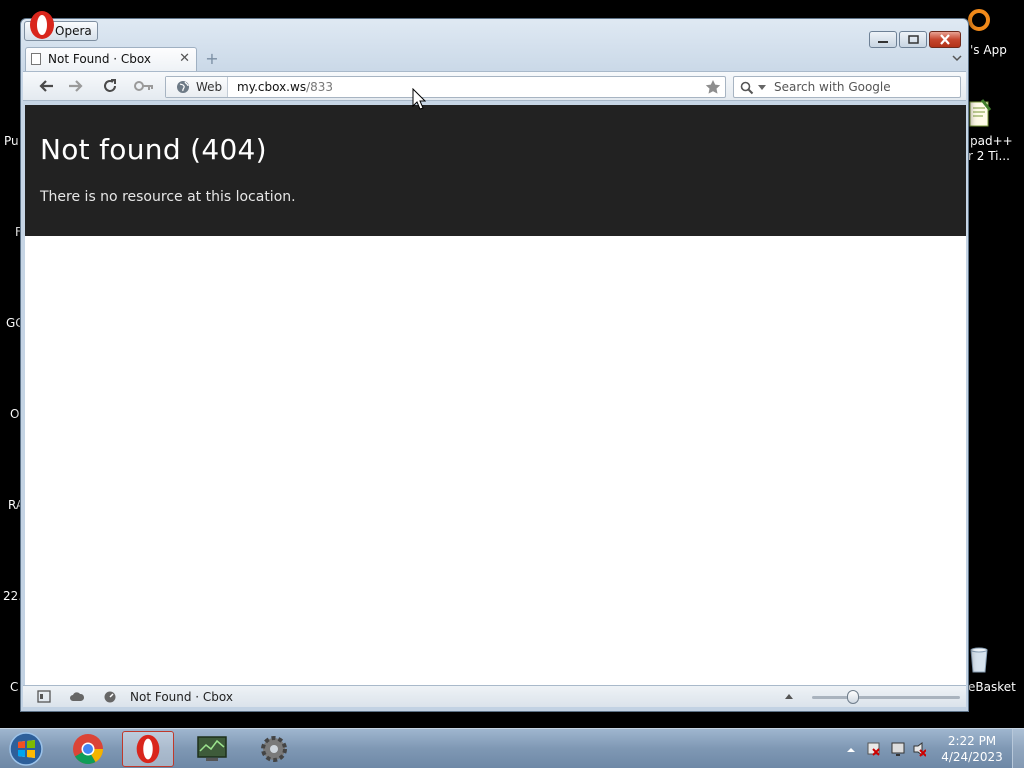  I want to click on tab-not-found: Not Found · Cbox ✕, so click(111, 59).